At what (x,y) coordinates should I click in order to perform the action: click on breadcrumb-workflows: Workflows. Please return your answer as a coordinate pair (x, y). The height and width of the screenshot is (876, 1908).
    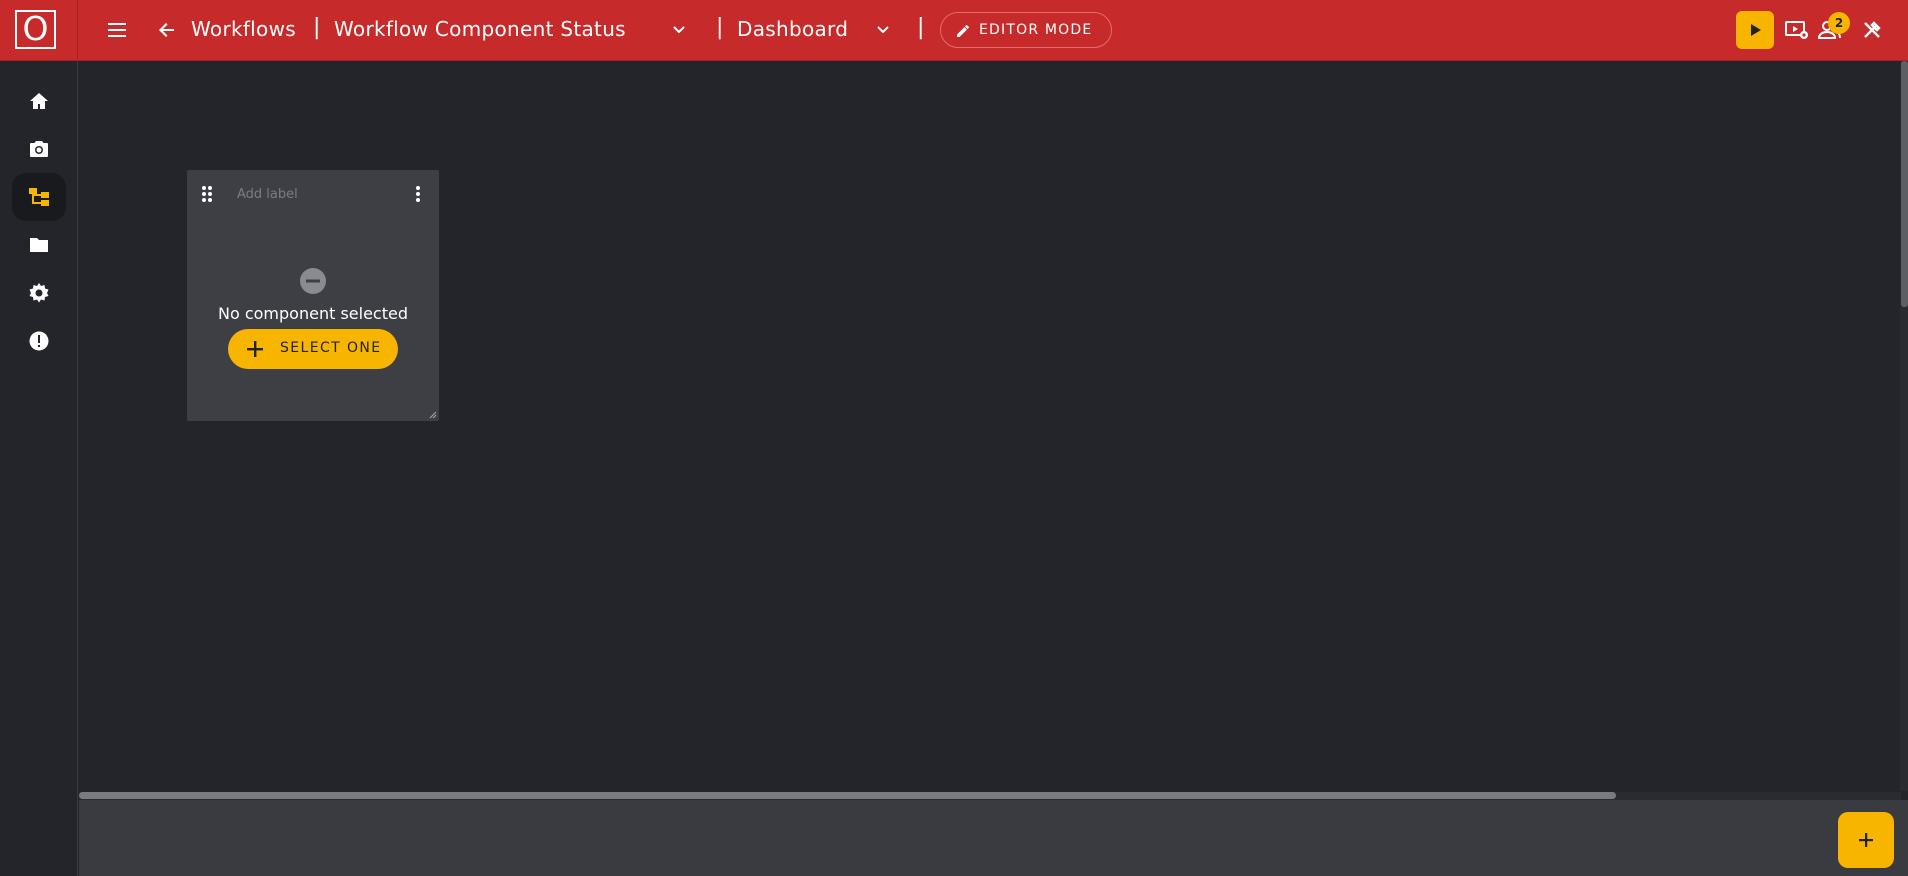
    Looking at the image, I should click on (243, 29).